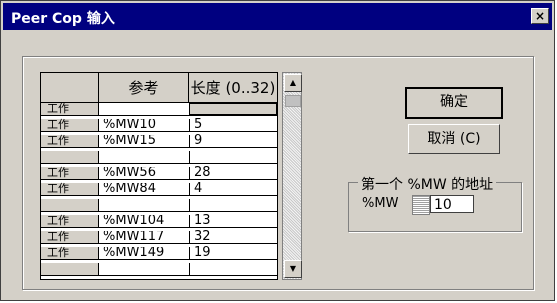 The width and height of the screenshot is (557, 303). I want to click on length-cell: 9, so click(233, 140).